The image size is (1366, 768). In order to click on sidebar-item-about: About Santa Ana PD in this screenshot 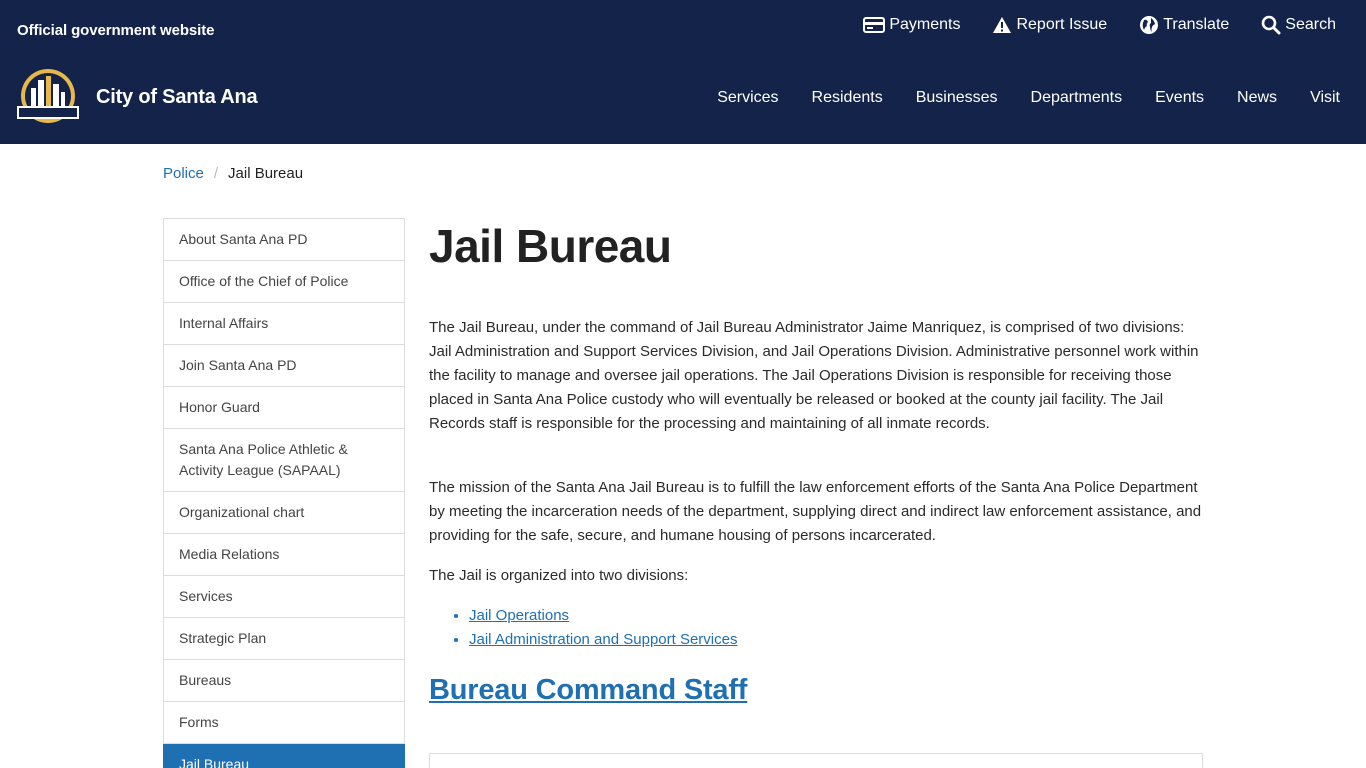, I will do `click(284, 240)`.